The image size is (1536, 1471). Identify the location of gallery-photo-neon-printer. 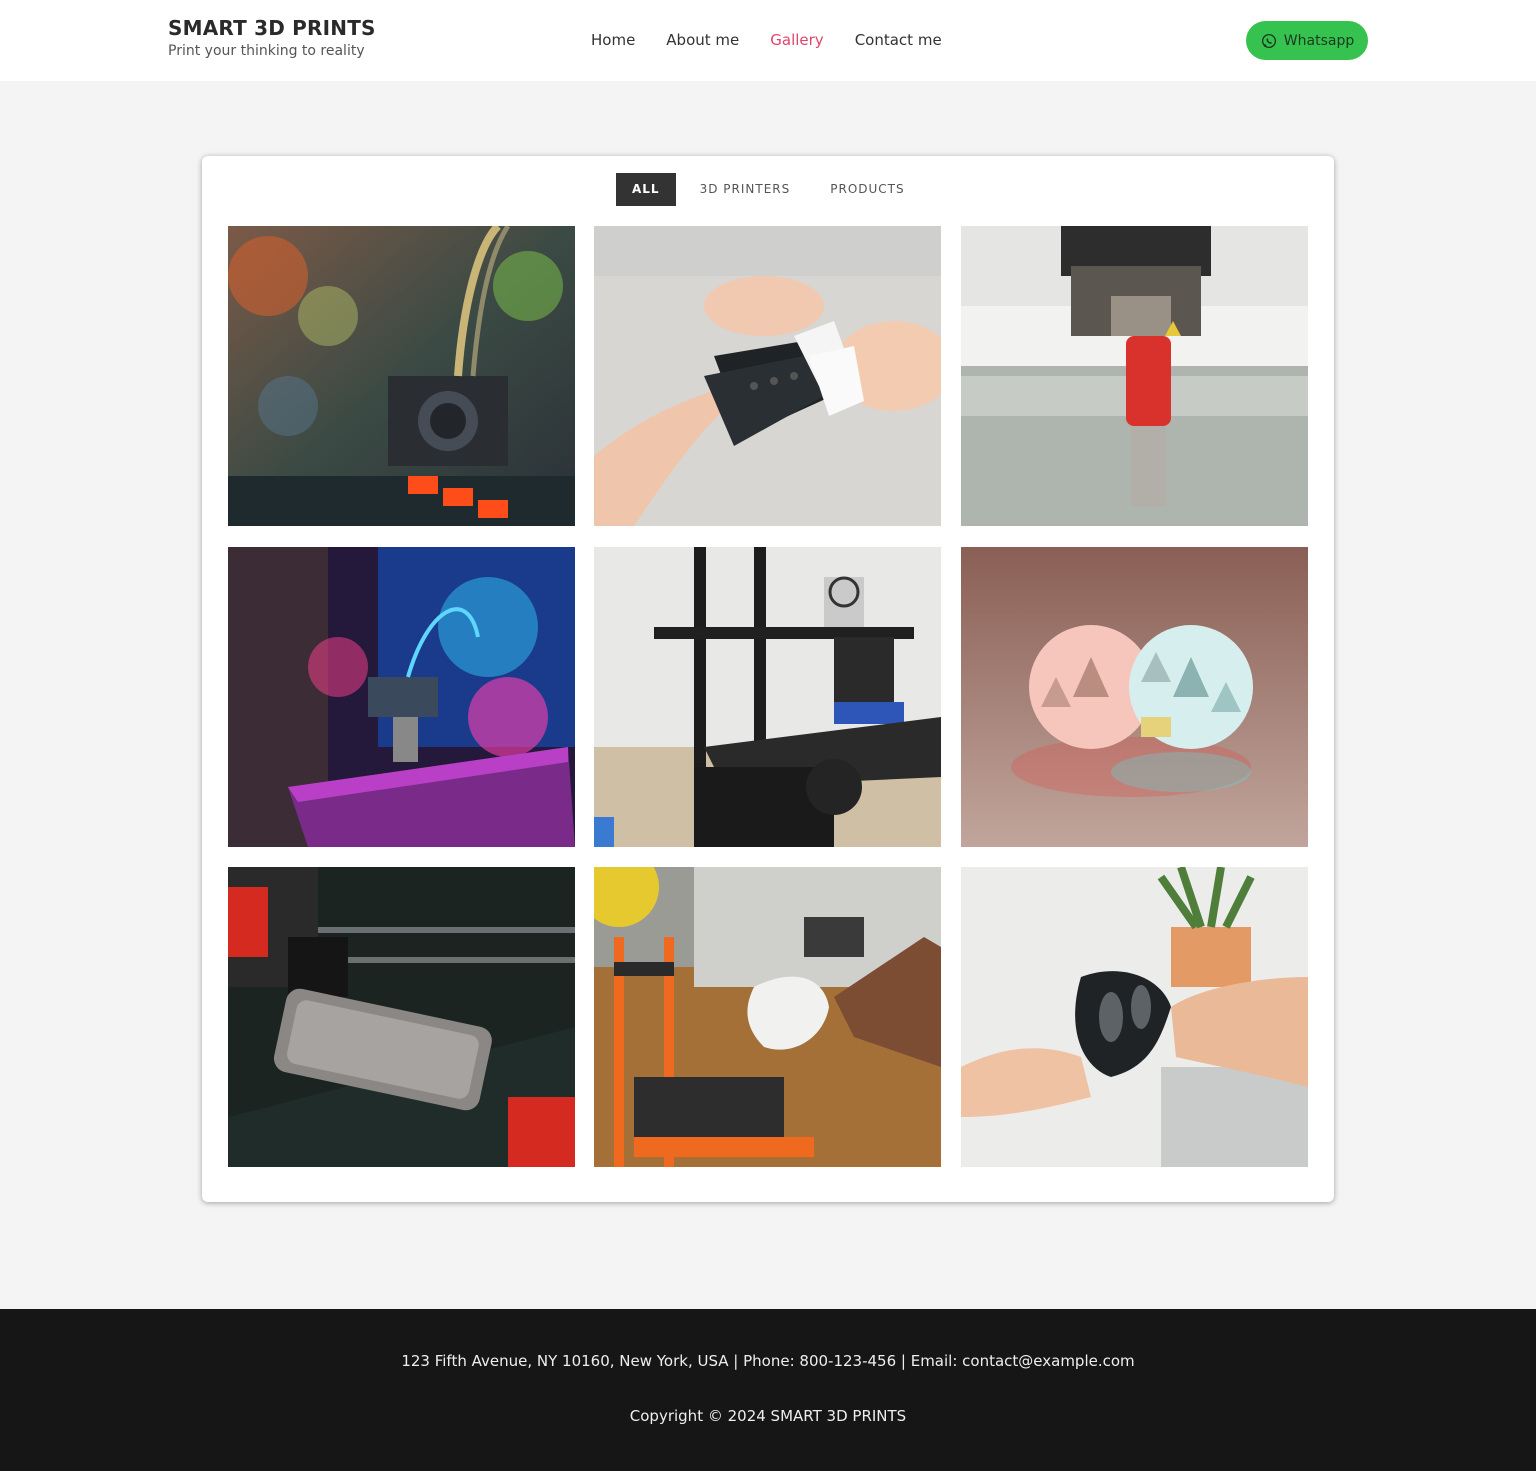
(401, 697).